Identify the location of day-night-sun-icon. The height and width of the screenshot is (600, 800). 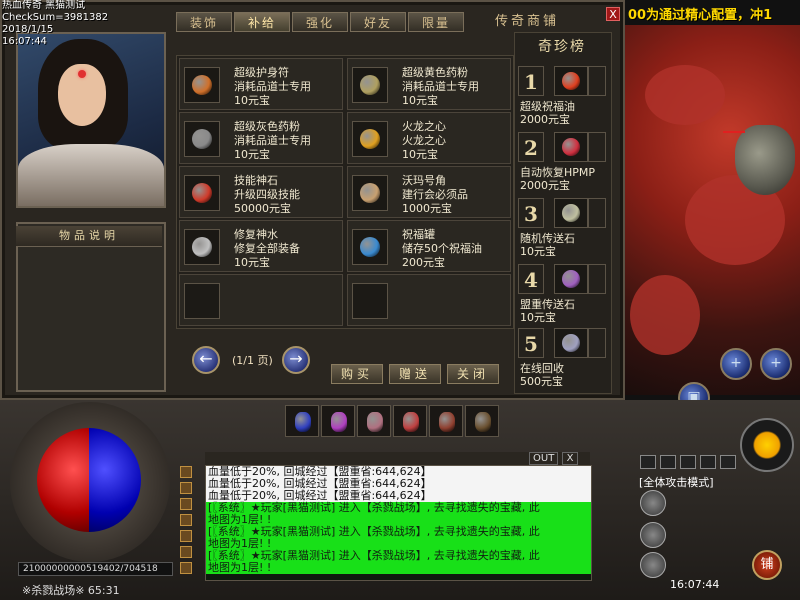
(767, 445).